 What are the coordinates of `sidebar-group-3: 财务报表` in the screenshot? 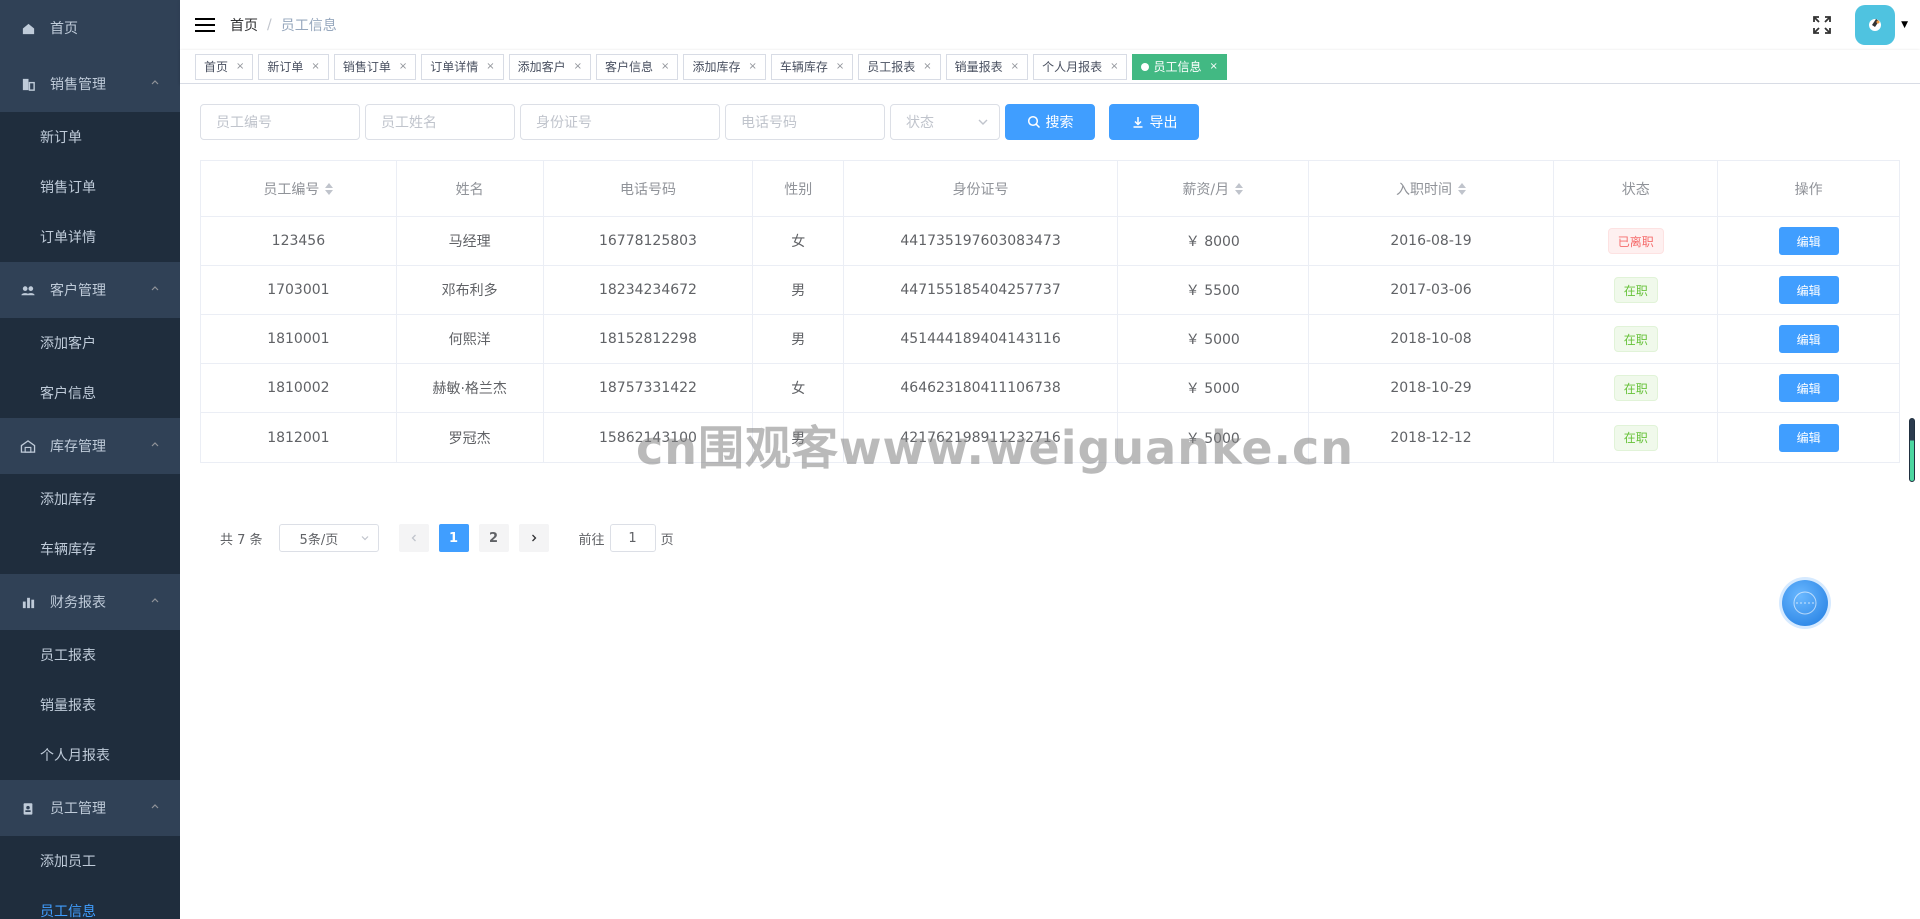 It's located at (90, 602).